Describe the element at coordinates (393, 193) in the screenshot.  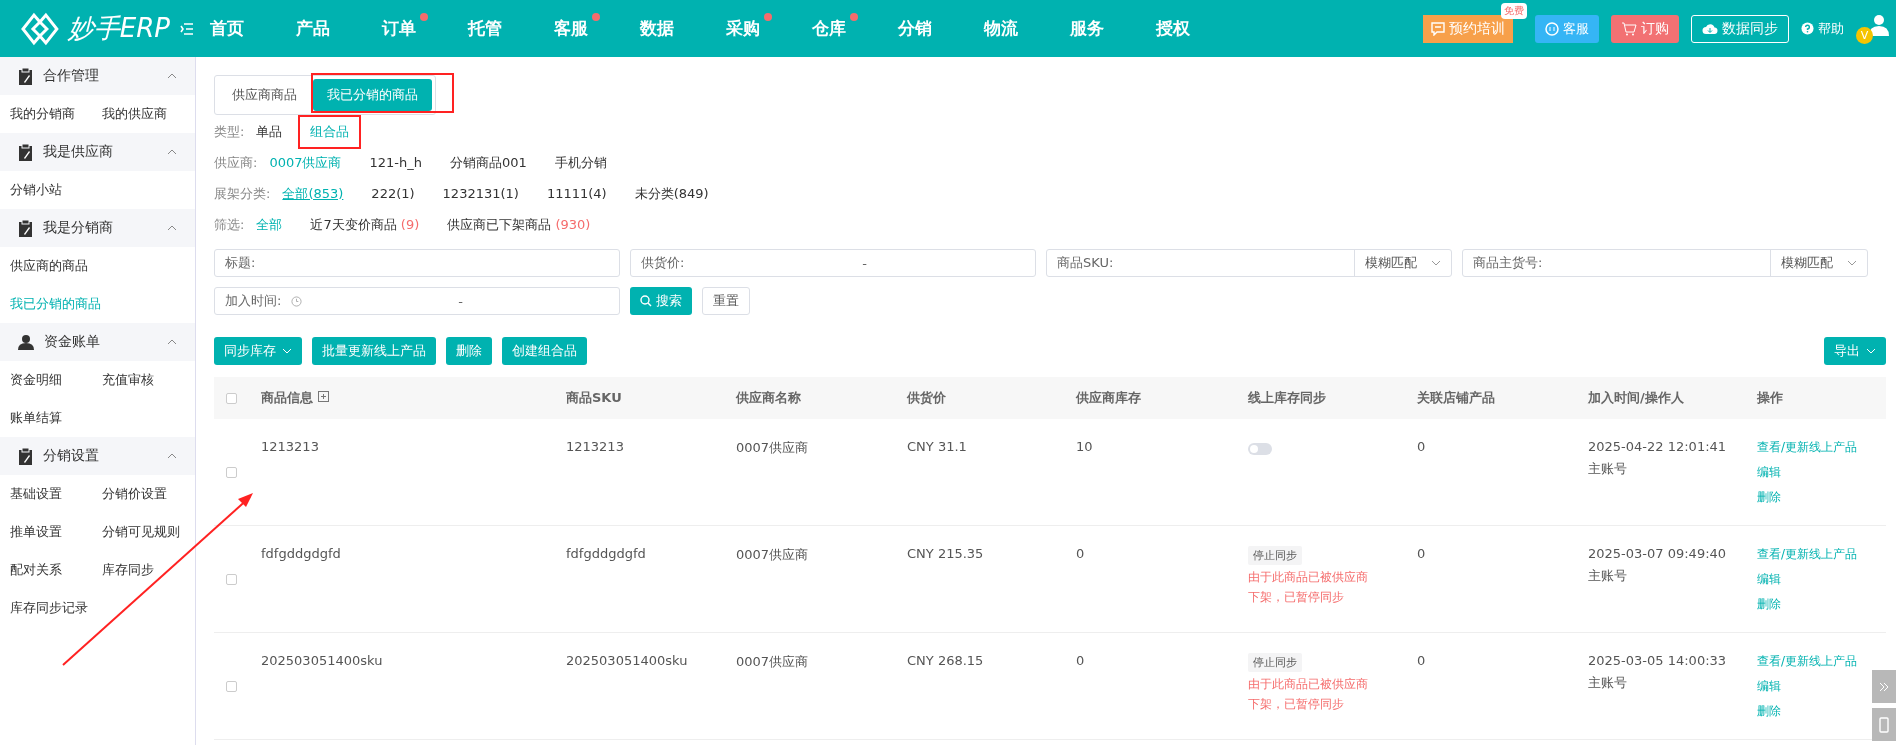
I see `filter-option: 222(1)` at that location.